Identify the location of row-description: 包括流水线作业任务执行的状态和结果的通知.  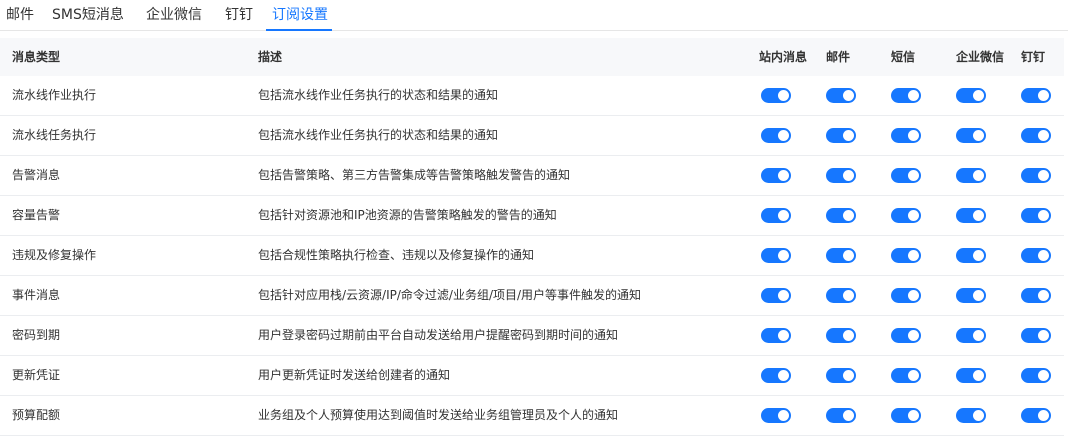
(378, 95).